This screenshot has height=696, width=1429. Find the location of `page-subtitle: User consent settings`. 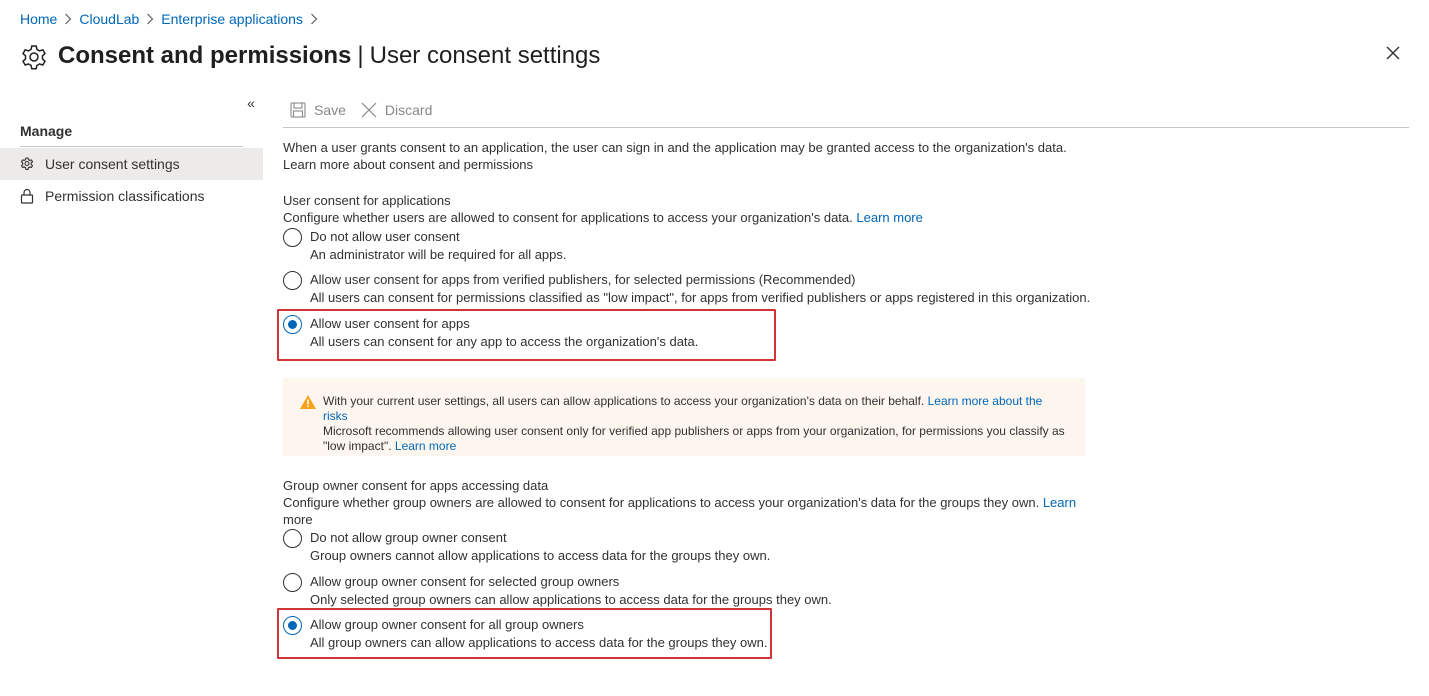

page-subtitle: User consent settings is located at coordinates (485, 55).